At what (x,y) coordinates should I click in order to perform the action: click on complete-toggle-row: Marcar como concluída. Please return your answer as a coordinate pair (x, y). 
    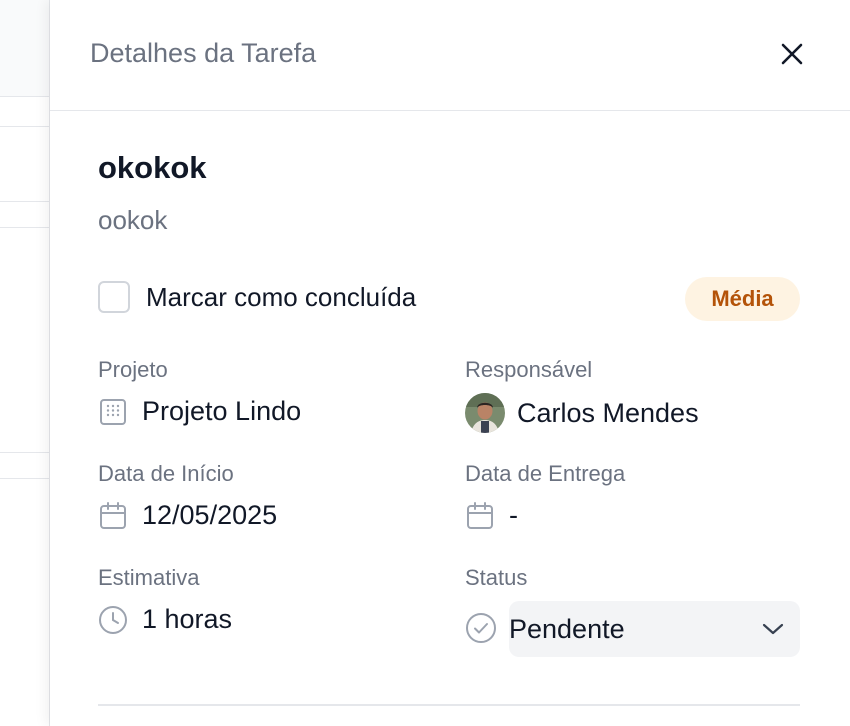
    Looking at the image, I should click on (257, 297).